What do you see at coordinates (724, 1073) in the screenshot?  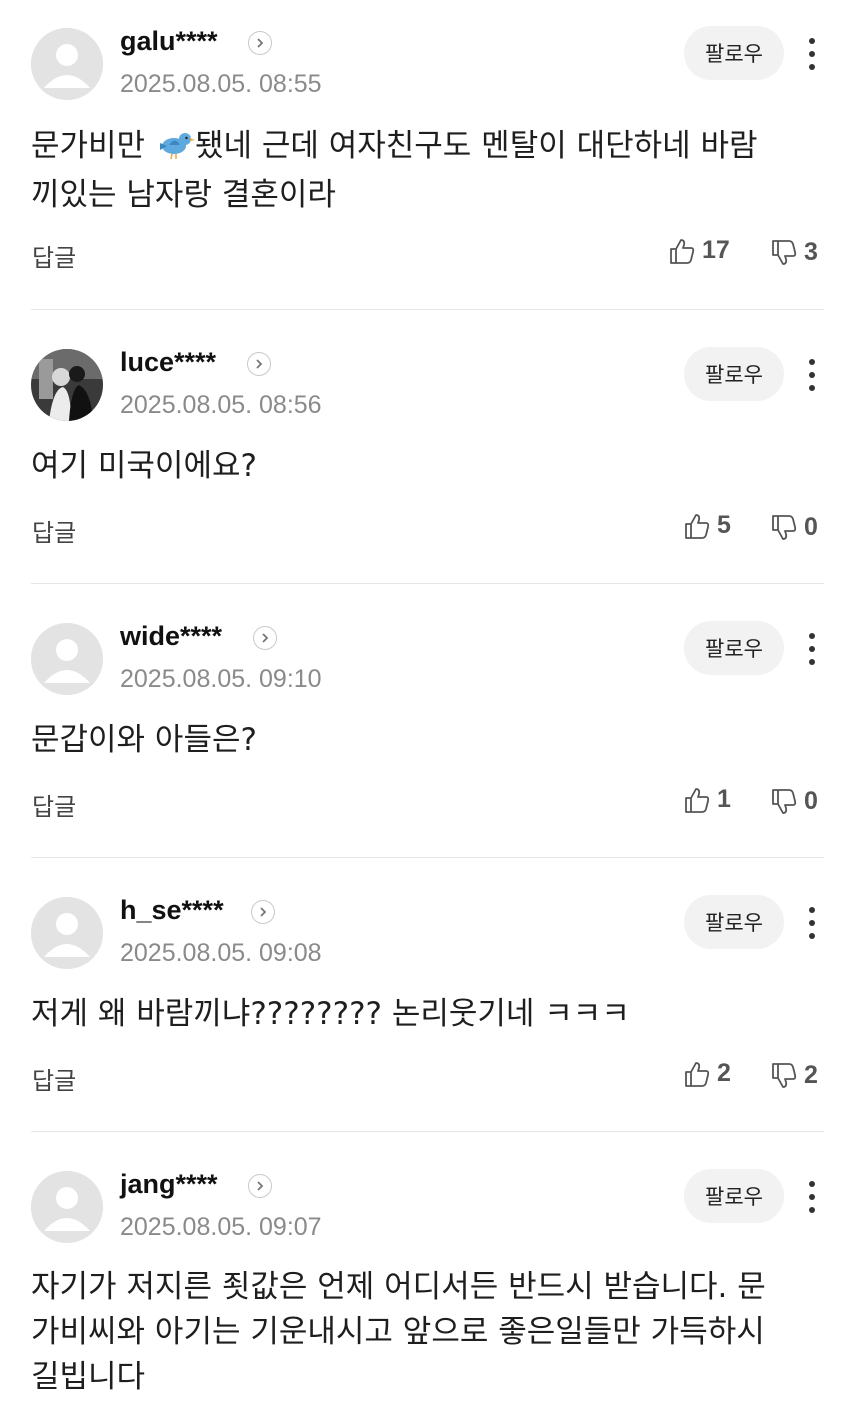 I see `like-count: 2` at bounding box center [724, 1073].